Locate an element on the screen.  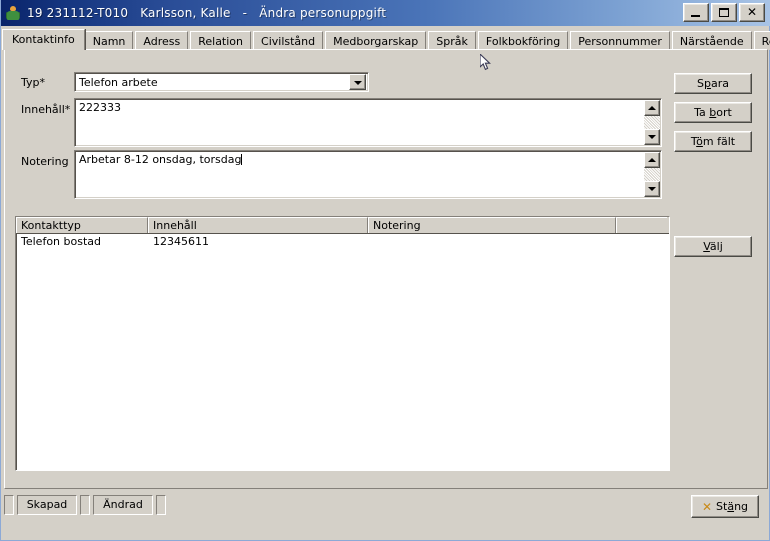
text-caret is located at coordinates (242, 159).